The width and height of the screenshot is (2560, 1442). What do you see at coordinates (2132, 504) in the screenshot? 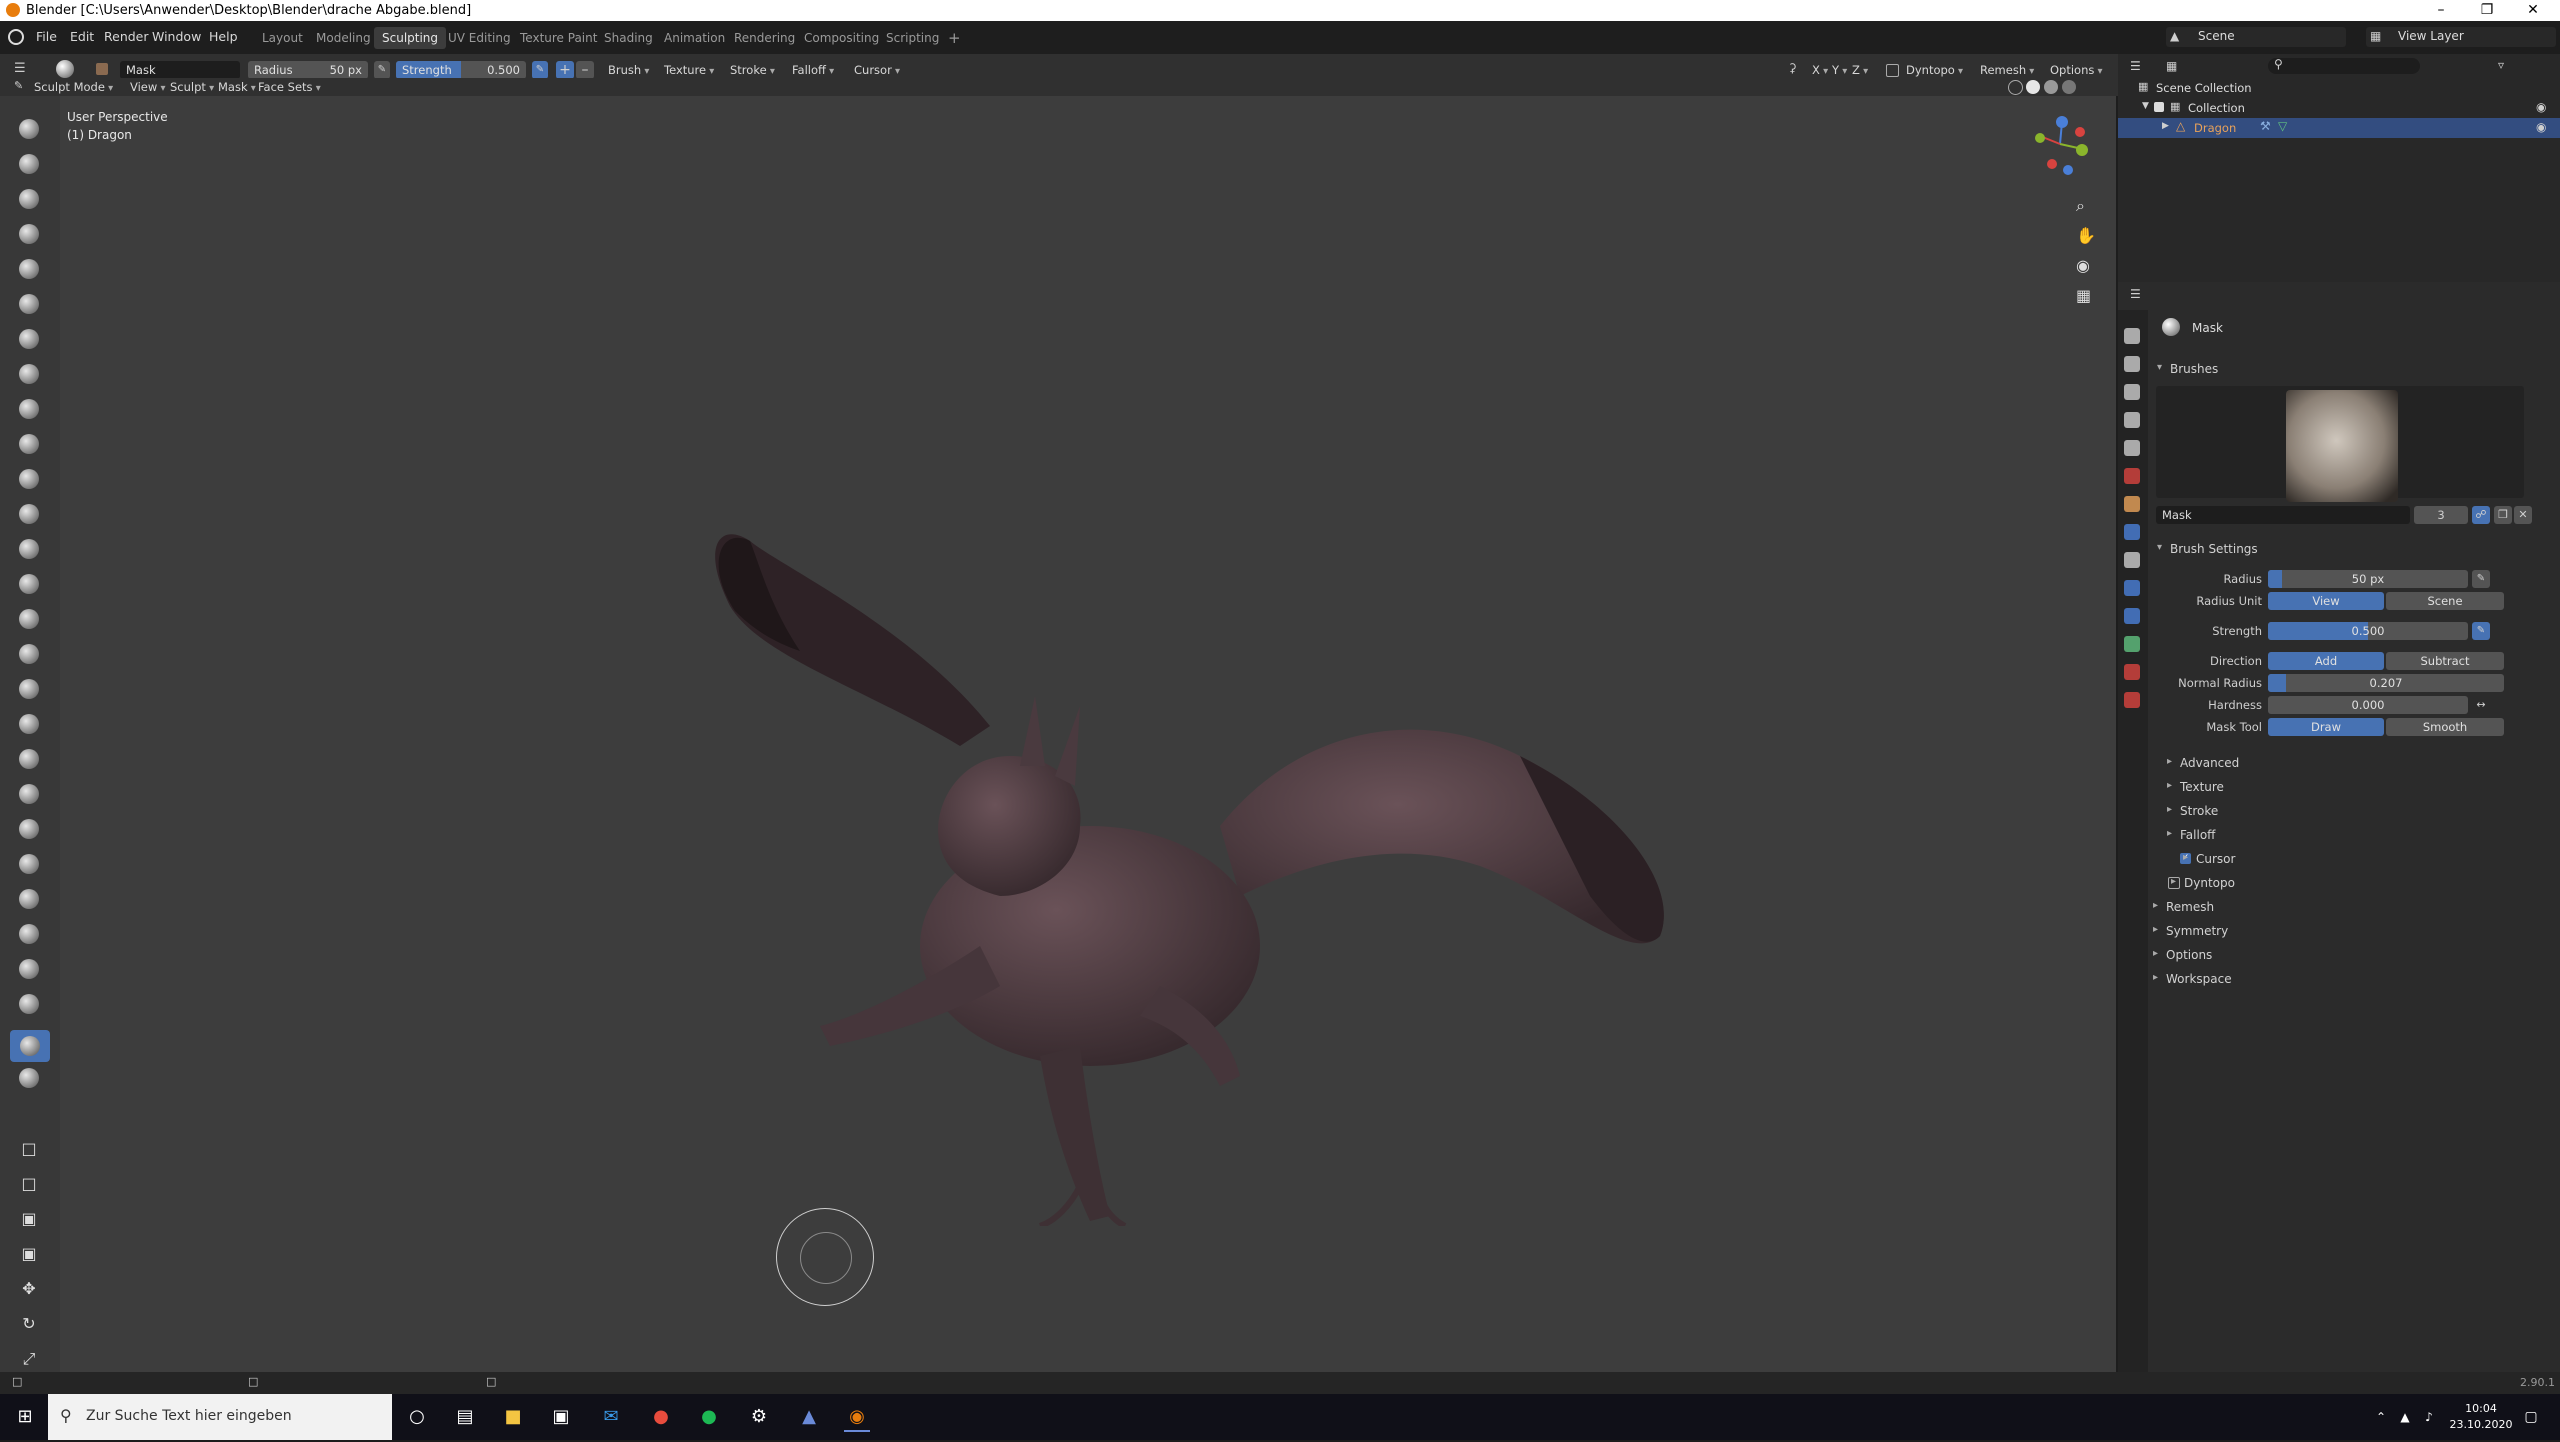
I see `object-tab-icon` at bounding box center [2132, 504].